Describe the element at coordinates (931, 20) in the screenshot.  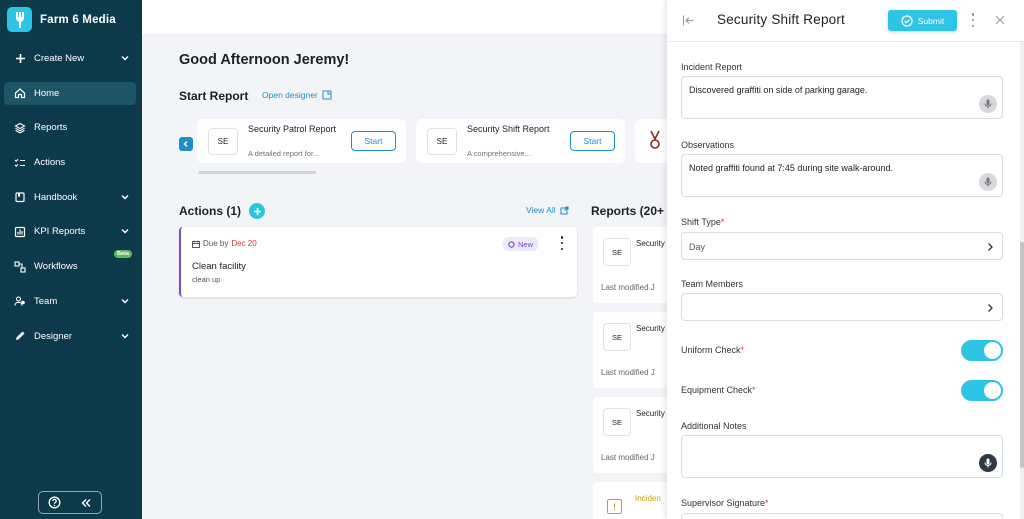
I see `submit-label: Submit` at that location.